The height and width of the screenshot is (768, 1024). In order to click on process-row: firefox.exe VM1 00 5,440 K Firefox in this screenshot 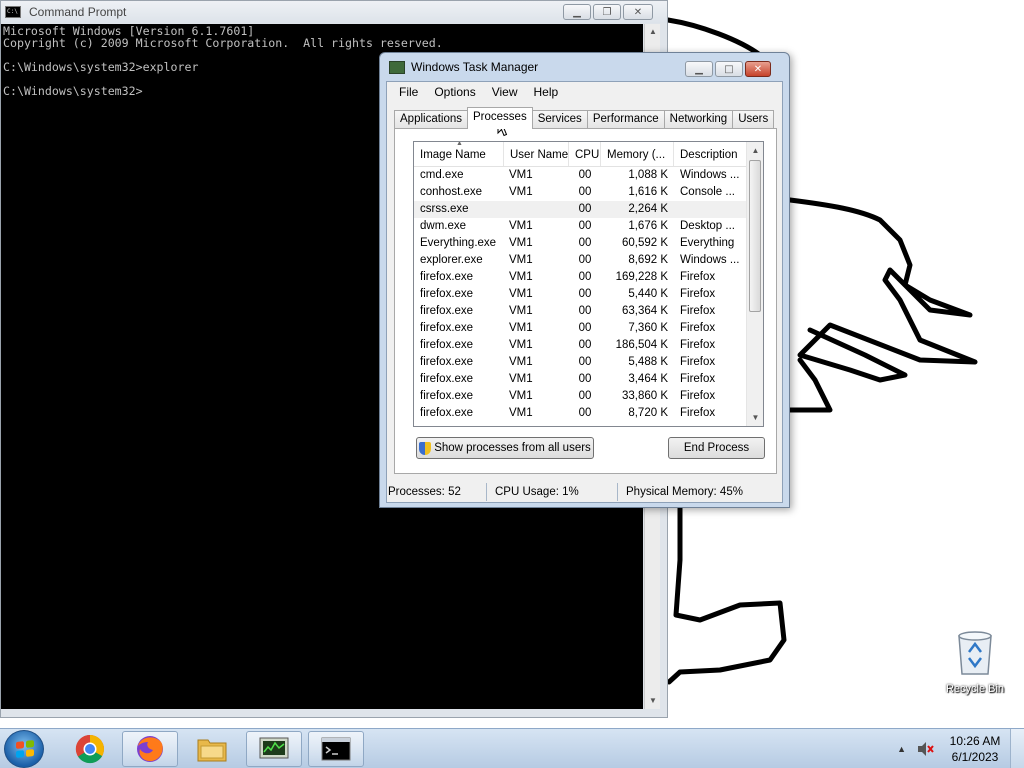, I will do `click(588, 294)`.